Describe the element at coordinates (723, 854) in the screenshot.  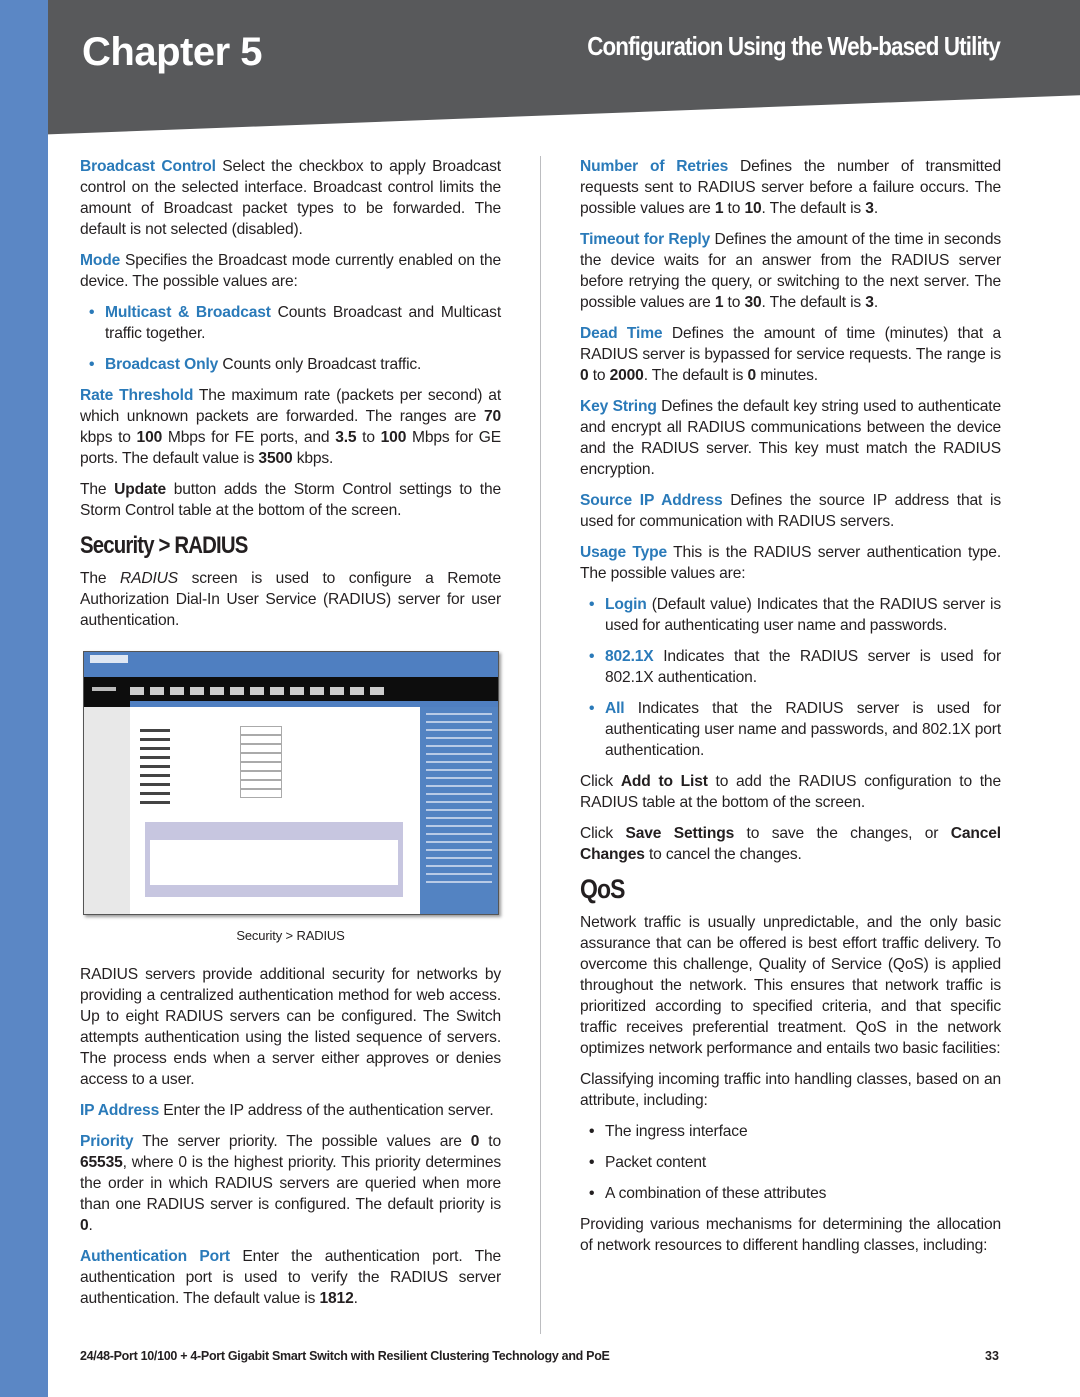
I see `text-run: to cancel the changes.` at that location.